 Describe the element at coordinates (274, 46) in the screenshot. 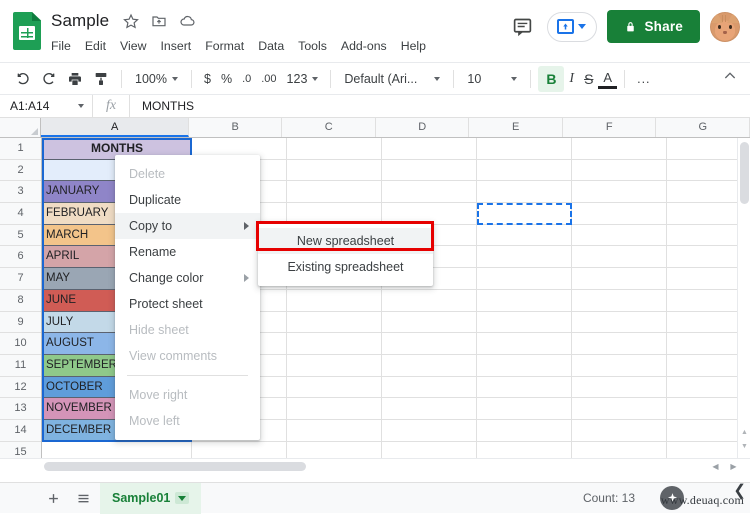

I see `menu-data: Data` at that location.